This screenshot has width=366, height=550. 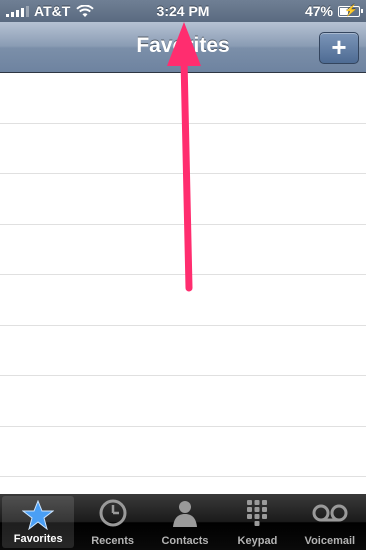 What do you see at coordinates (183, 11) in the screenshot?
I see `status-bar: AT&T 3:24 PM 47% ⚡` at bounding box center [183, 11].